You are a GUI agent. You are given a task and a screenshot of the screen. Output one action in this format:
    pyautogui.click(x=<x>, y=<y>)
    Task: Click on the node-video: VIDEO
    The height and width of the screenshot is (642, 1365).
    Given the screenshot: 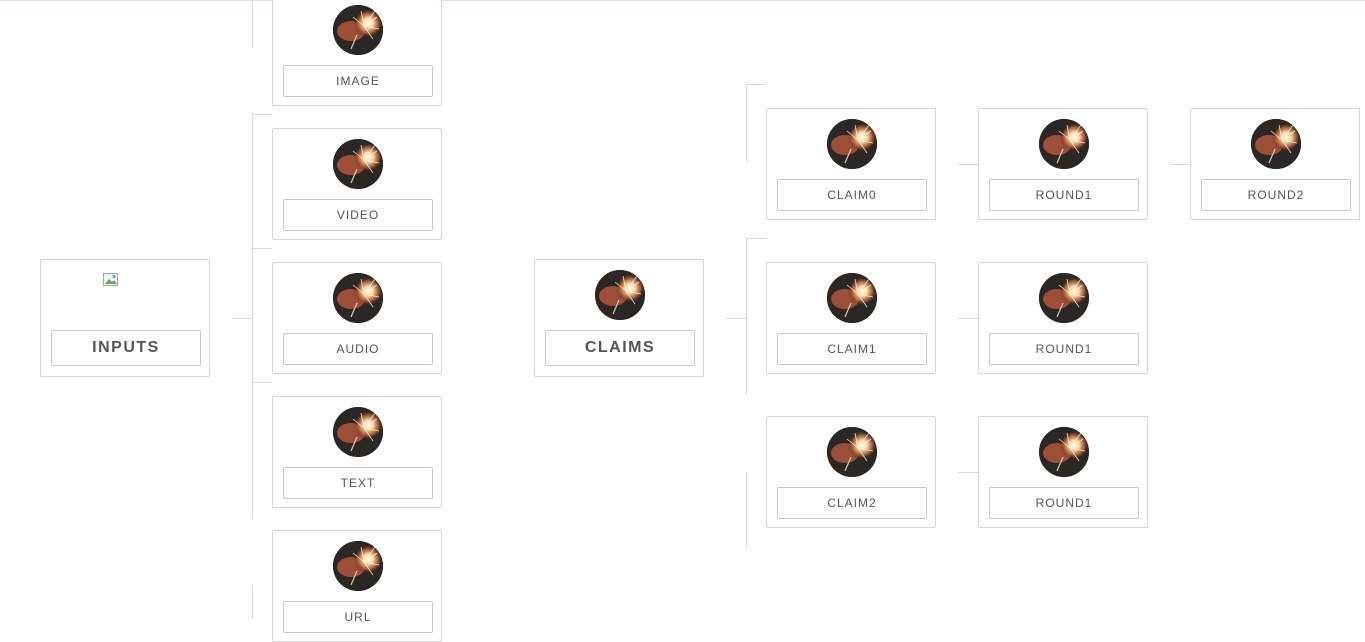 What is the action you would take?
    pyautogui.click(x=357, y=184)
    